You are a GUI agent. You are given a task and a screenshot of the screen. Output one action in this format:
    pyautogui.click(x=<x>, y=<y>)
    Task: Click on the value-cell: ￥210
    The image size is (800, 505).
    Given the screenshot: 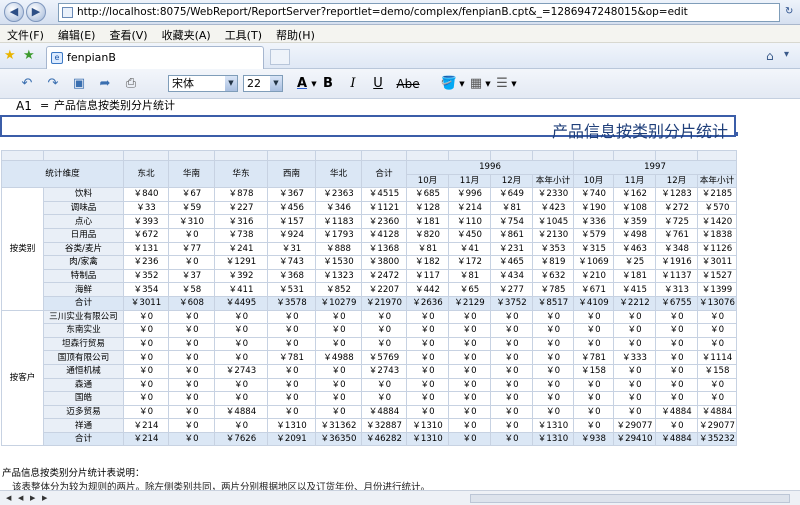 What is the action you would take?
    pyautogui.click(x=593, y=276)
    